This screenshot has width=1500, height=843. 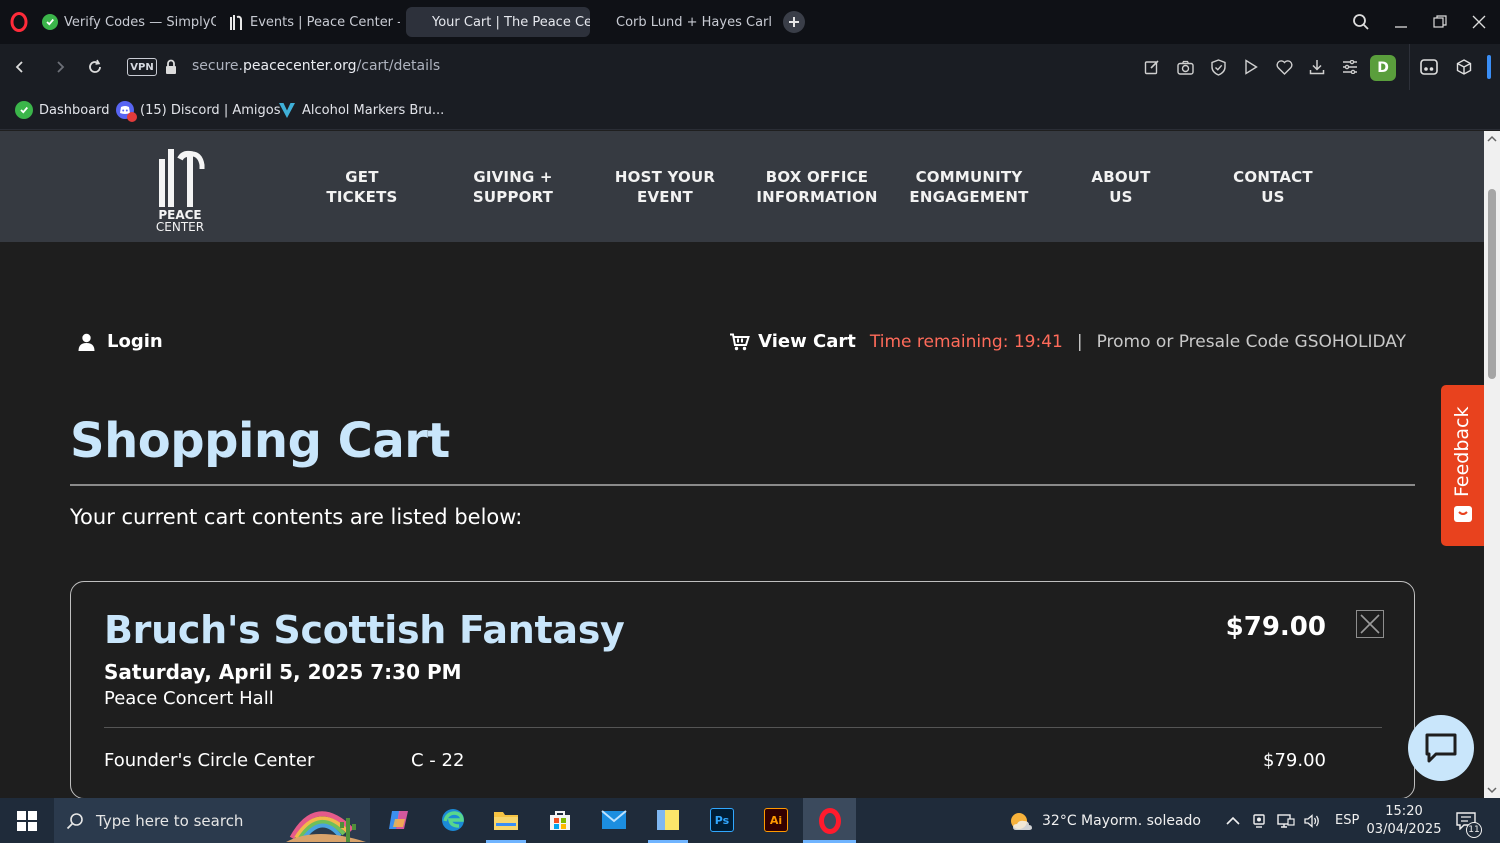 What do you see at coordinates (362, 177) in the screenshot?
I see `nav-label: GET` at bounding box center [362, 177].